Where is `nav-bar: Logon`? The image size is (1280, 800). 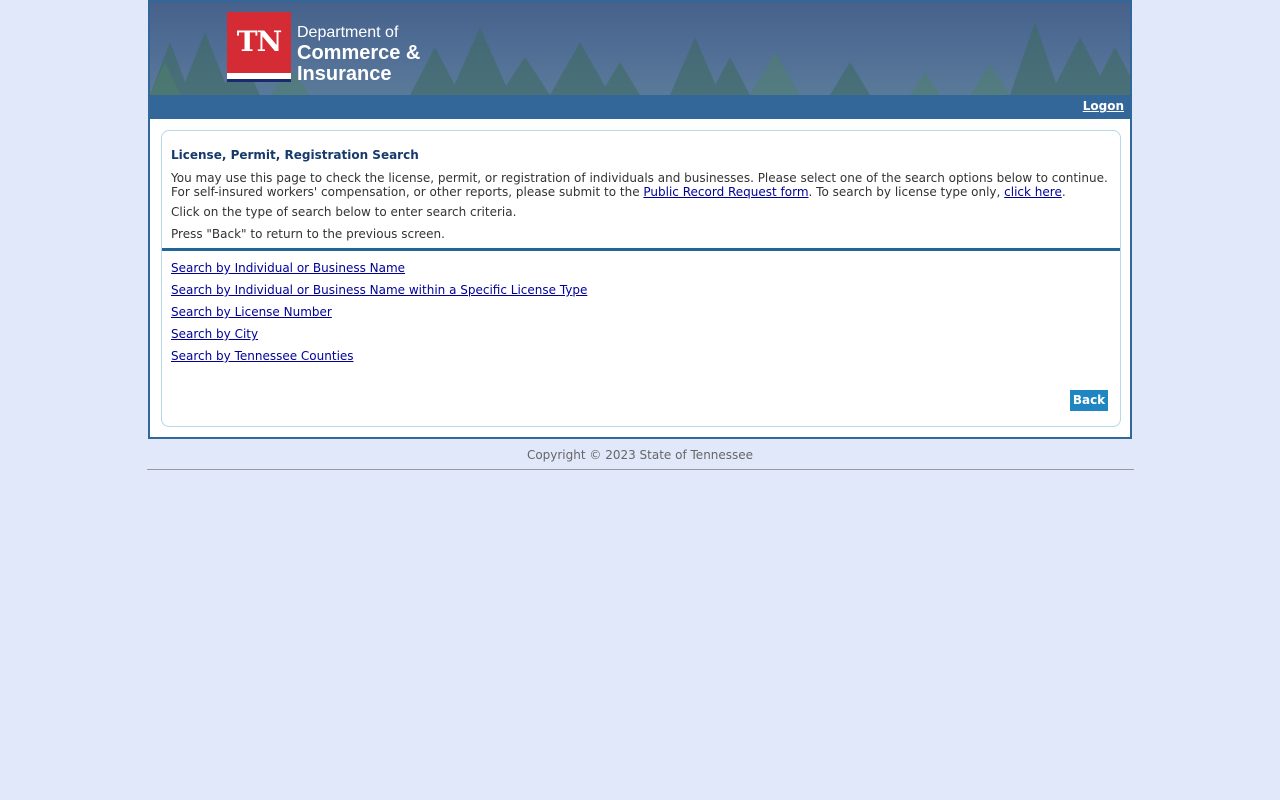 nav-bar: Logon is located at coordinates (640, 107).